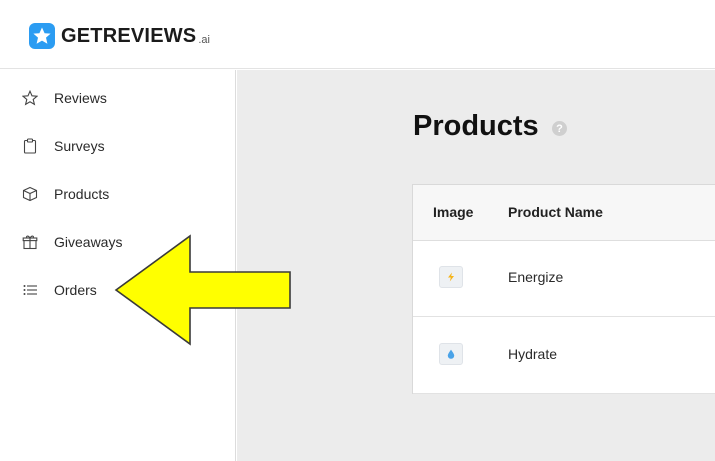  Describe the element at coordinates (117, 194) in the screenshot. I see `sidebar-item-products: Products` at that location.